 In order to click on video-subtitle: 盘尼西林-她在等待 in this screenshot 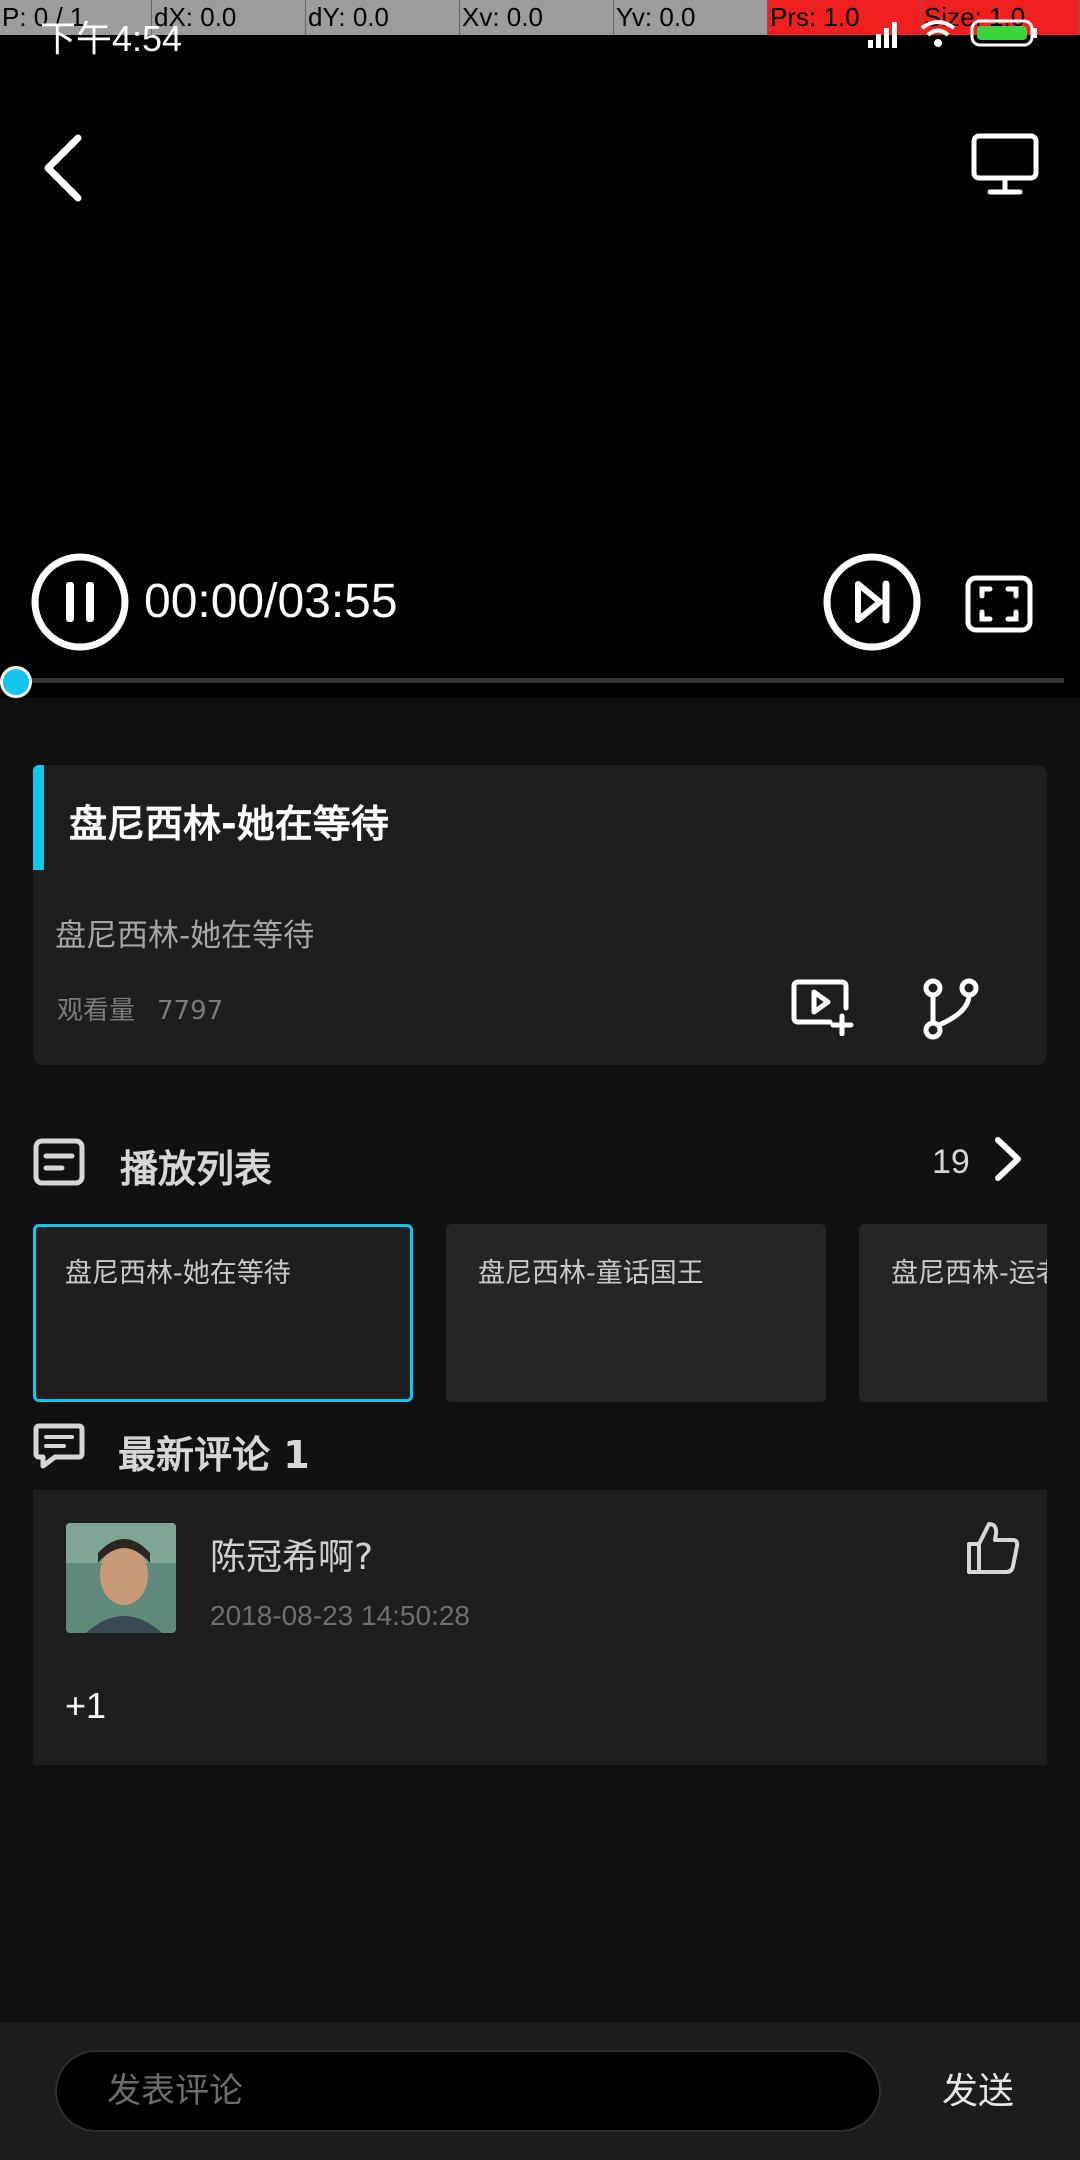, I will do `click(185, 936)`.